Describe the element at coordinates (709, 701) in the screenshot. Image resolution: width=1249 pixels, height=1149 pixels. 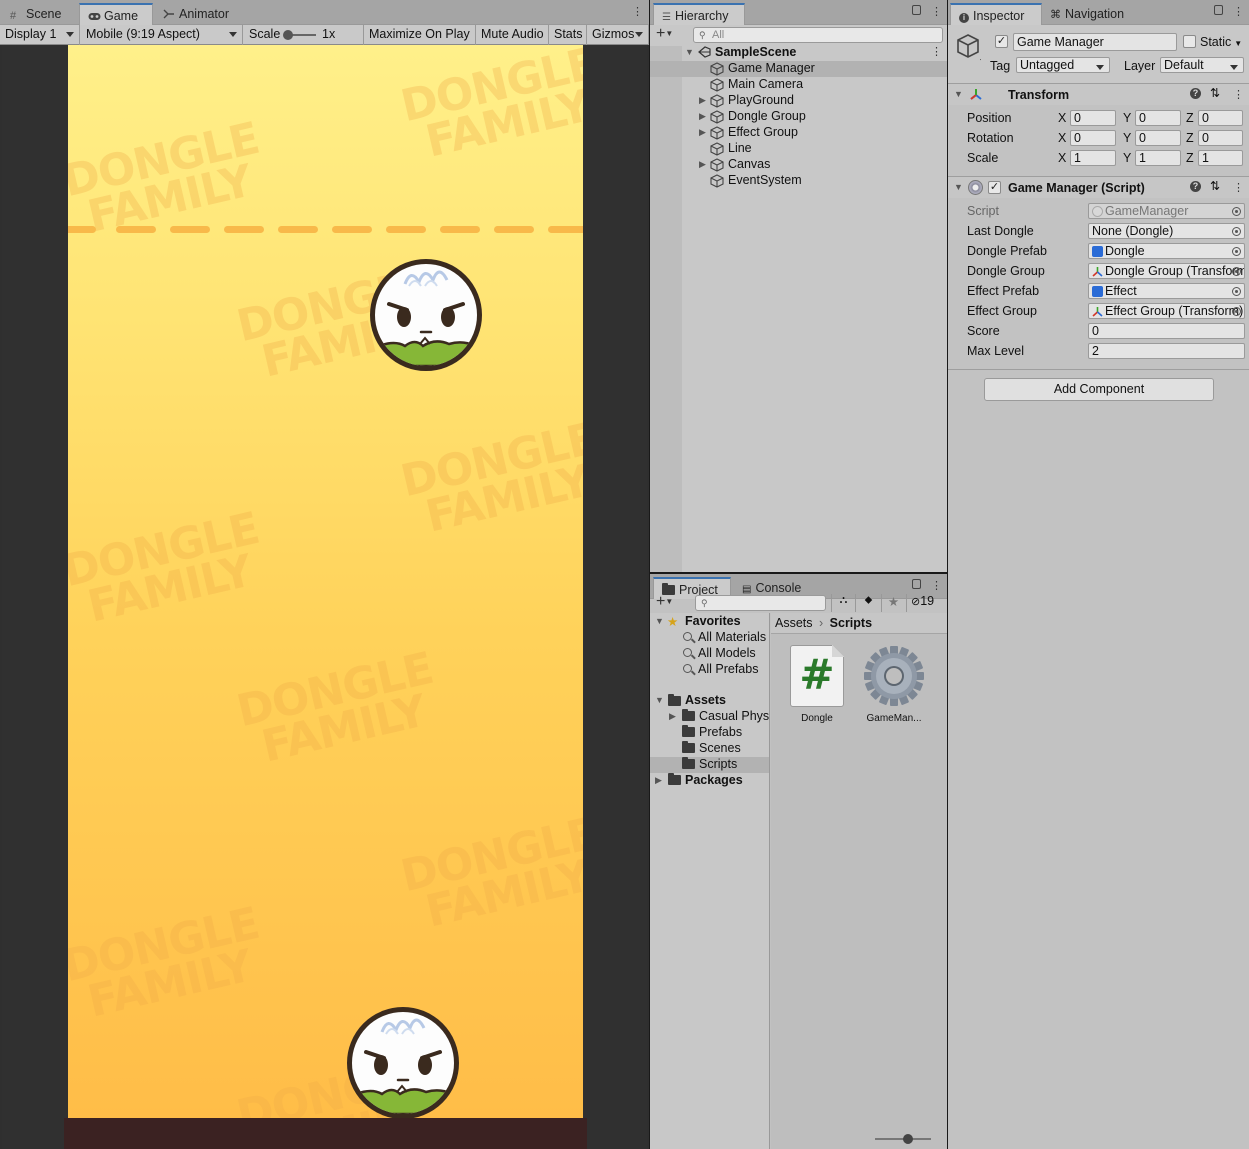
I see `assets-row: ▼ Assets` at that location.